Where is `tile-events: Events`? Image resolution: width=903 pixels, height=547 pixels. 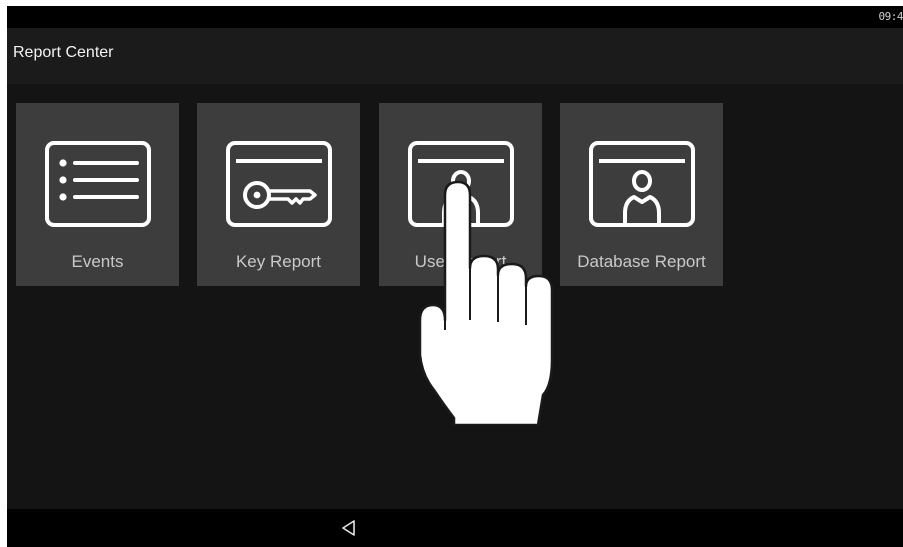 tile-events: Events is located at coordinates (97, 194).